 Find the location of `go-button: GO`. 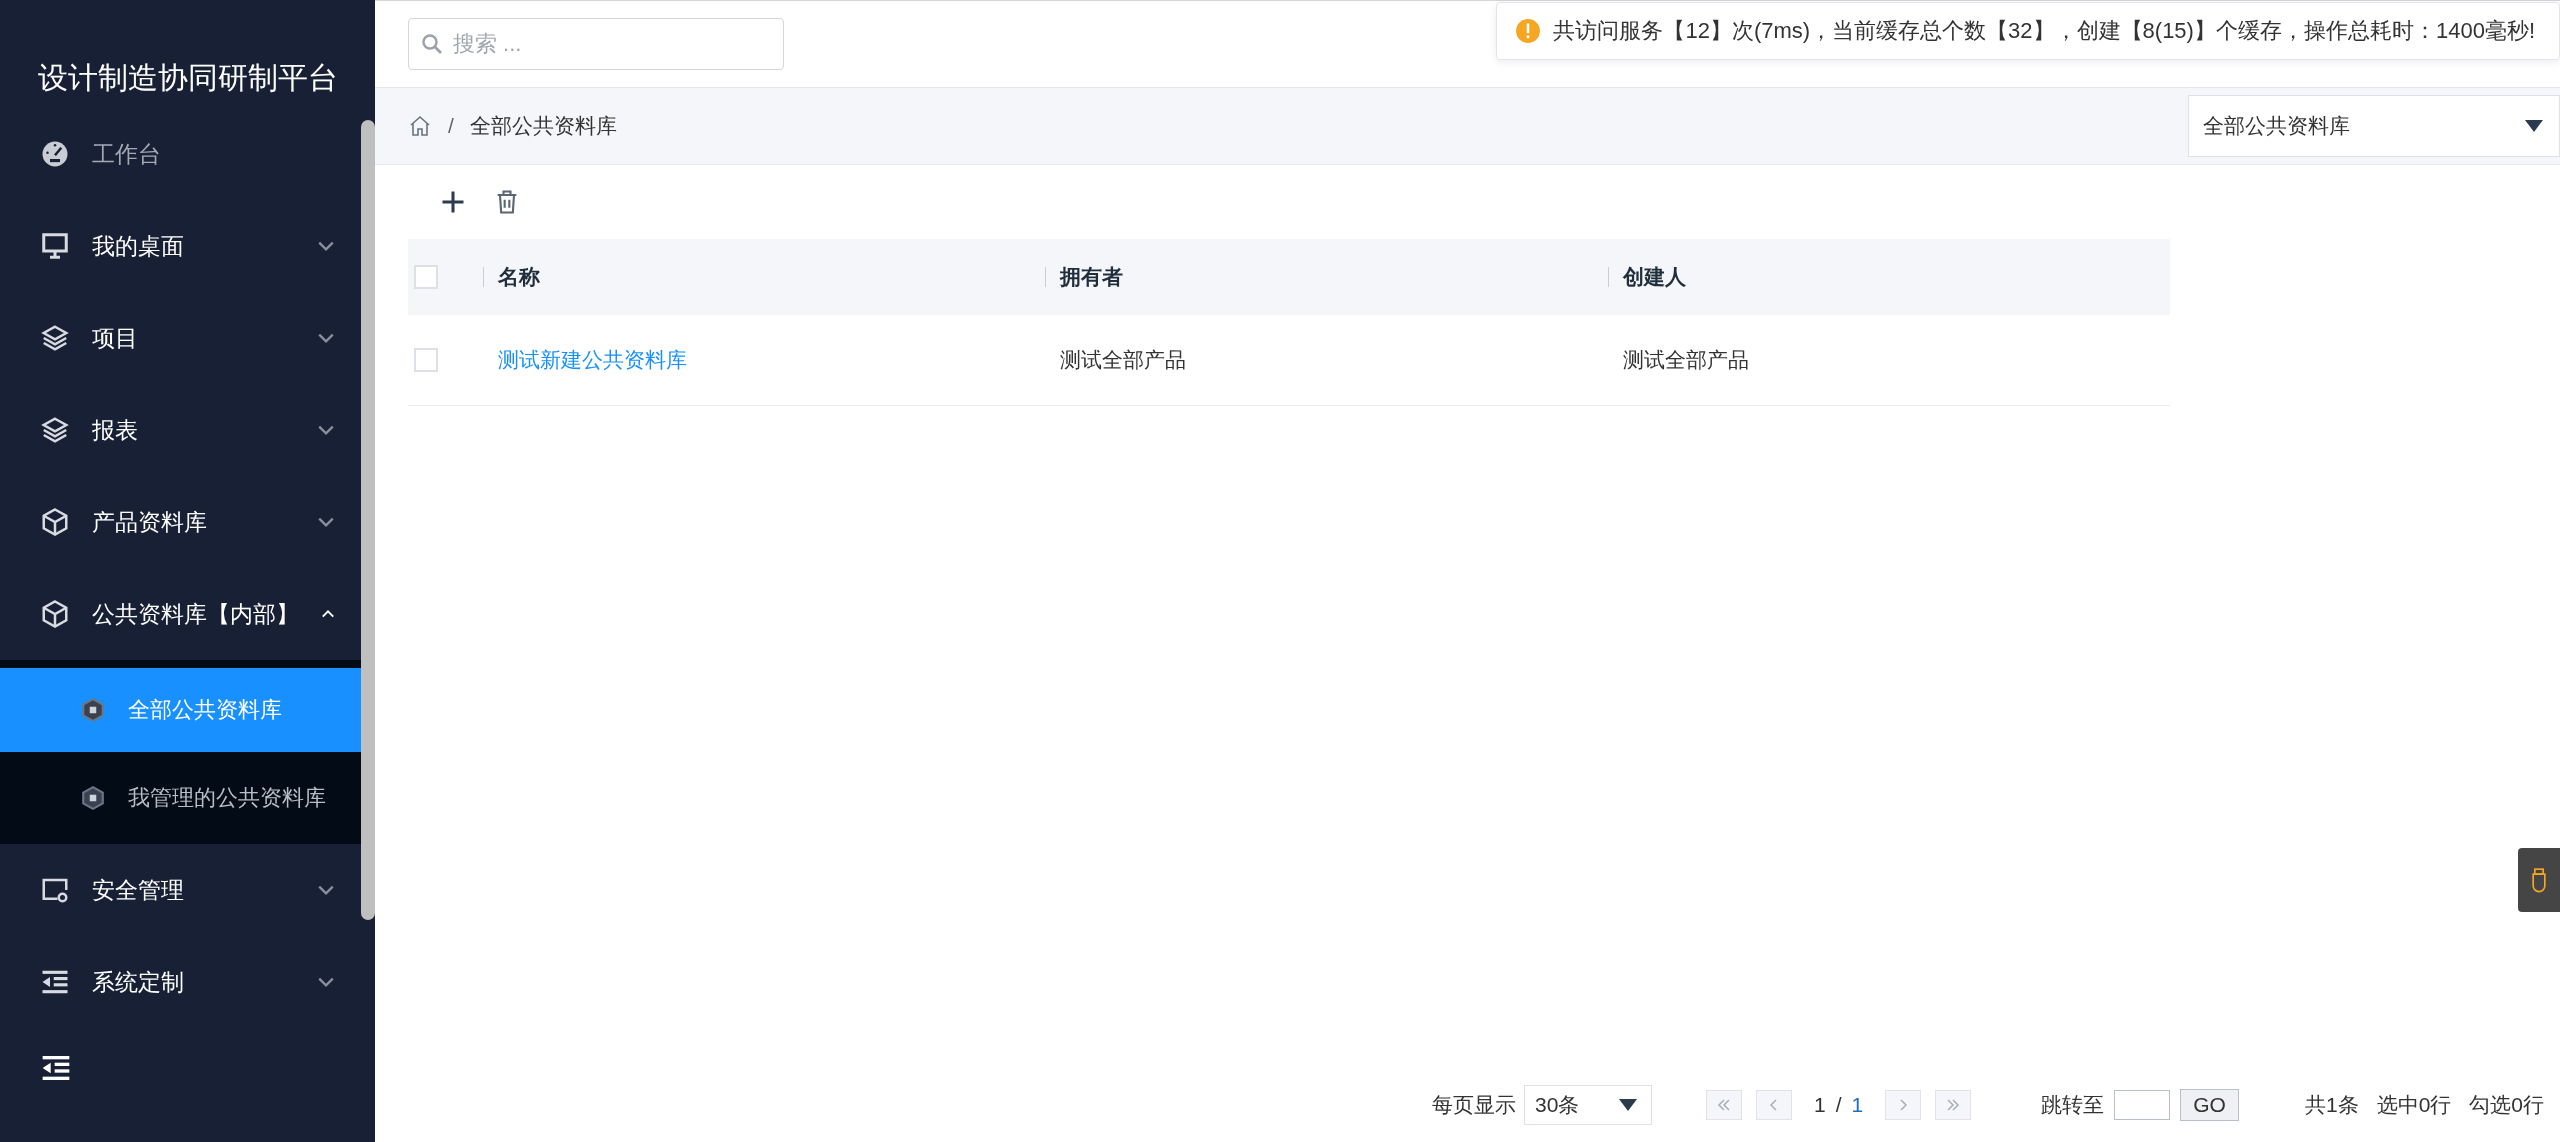

go-button: GO is located at coordinates (2209, 1105).